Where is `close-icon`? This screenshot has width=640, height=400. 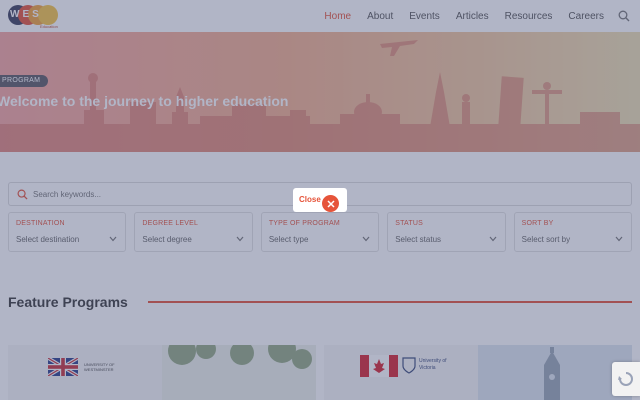 close-icon is located at coordinates (330, 203).